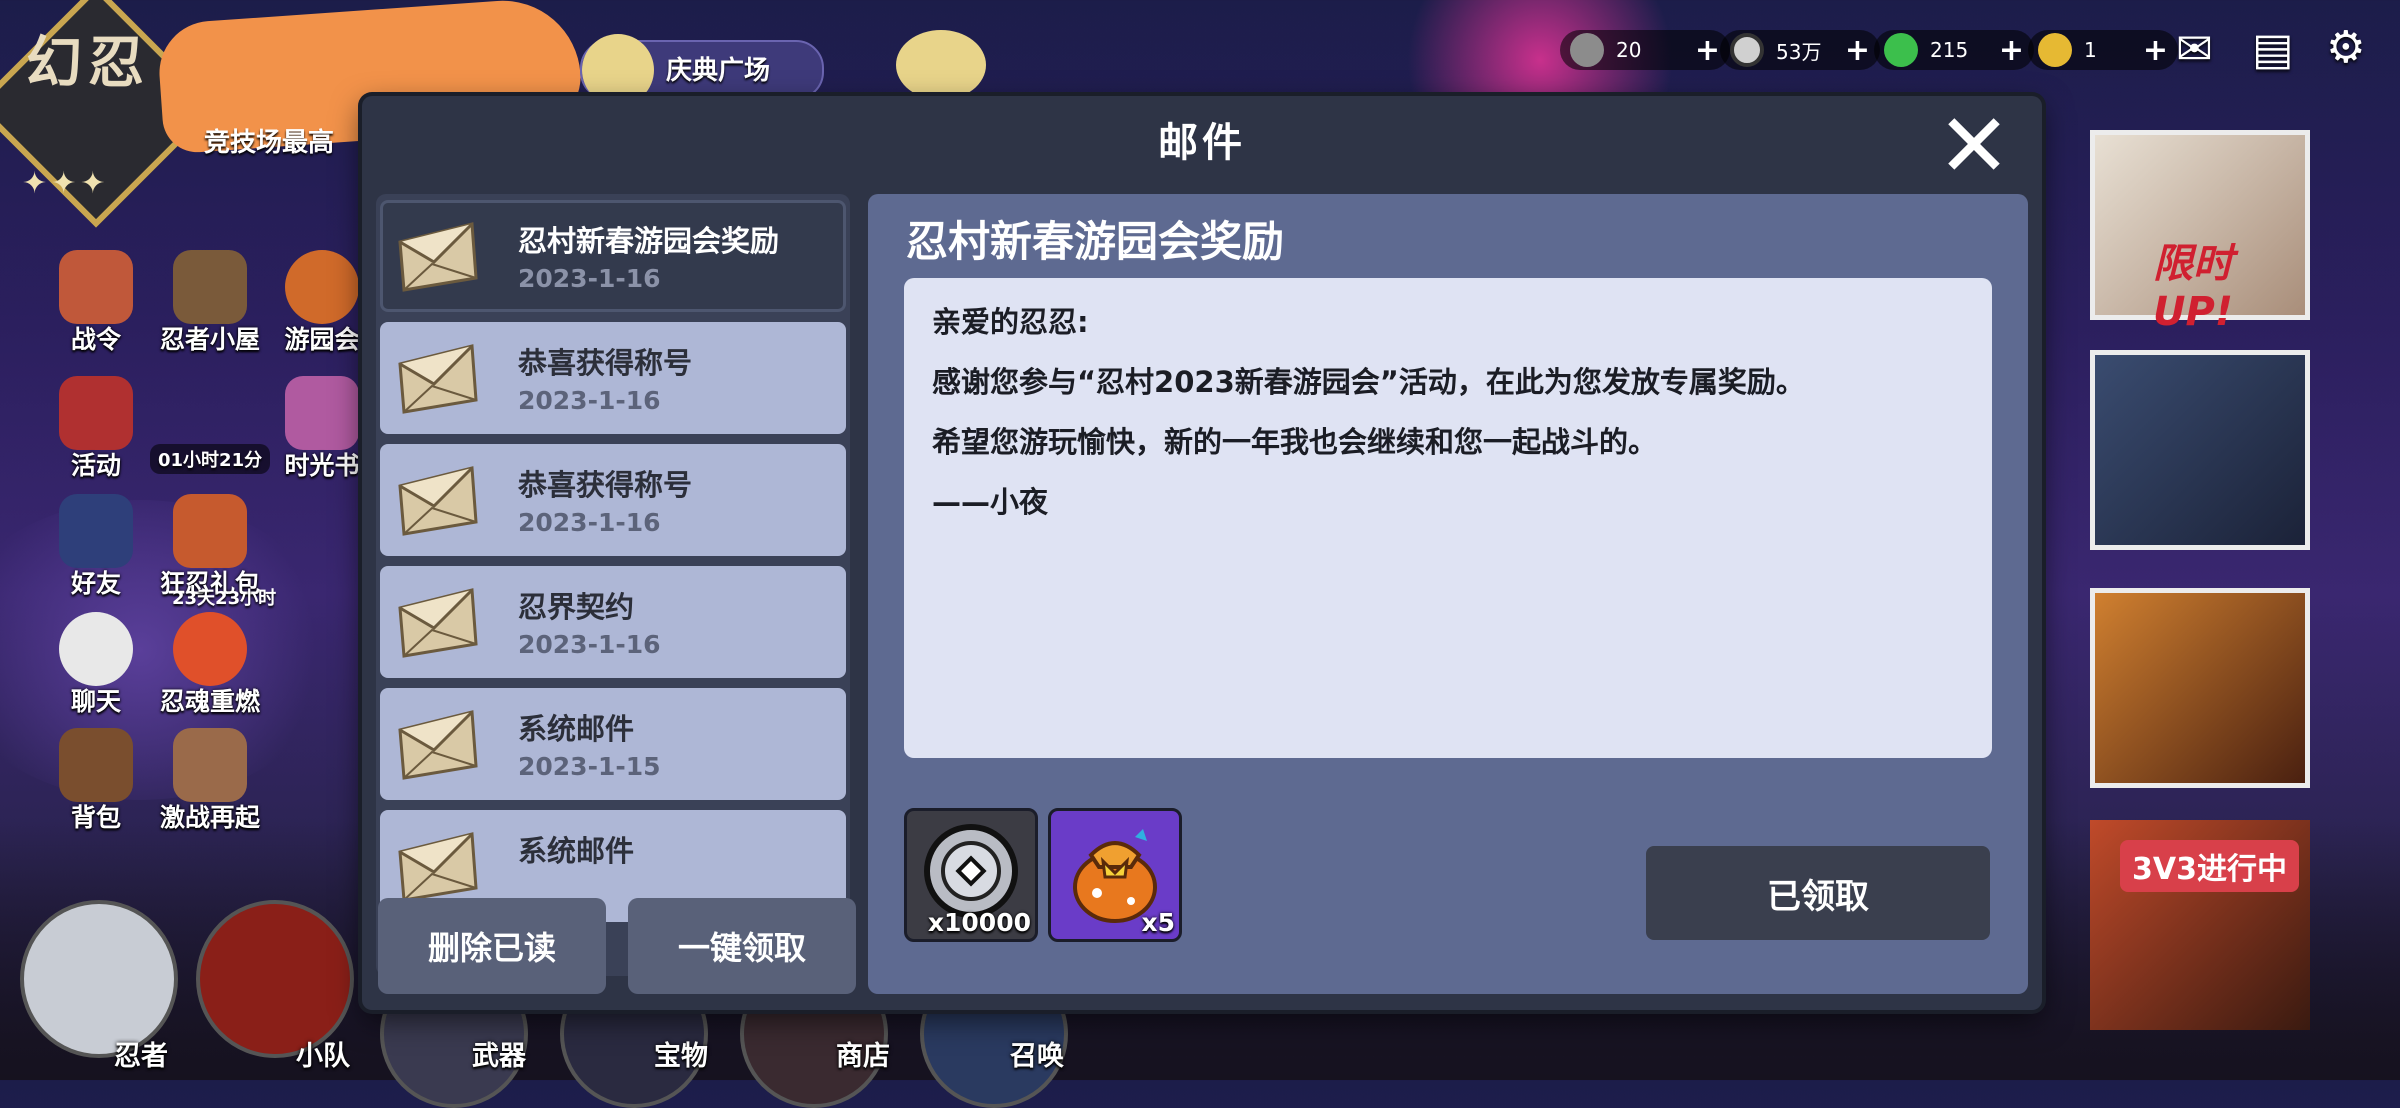 This screenshot has height=1108, width=2400. I want to click on claim-all-button: 一键领取, so click(742, 946).